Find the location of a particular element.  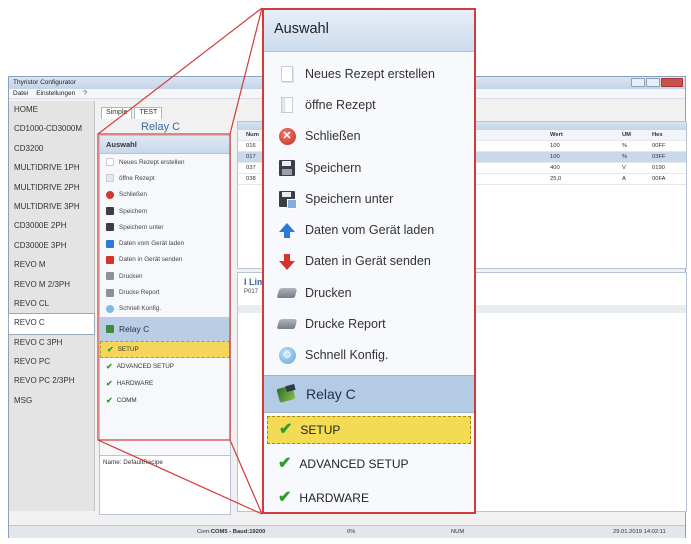

category-hardware: ✔ HARDWARE is located at coordinates (369, 496).